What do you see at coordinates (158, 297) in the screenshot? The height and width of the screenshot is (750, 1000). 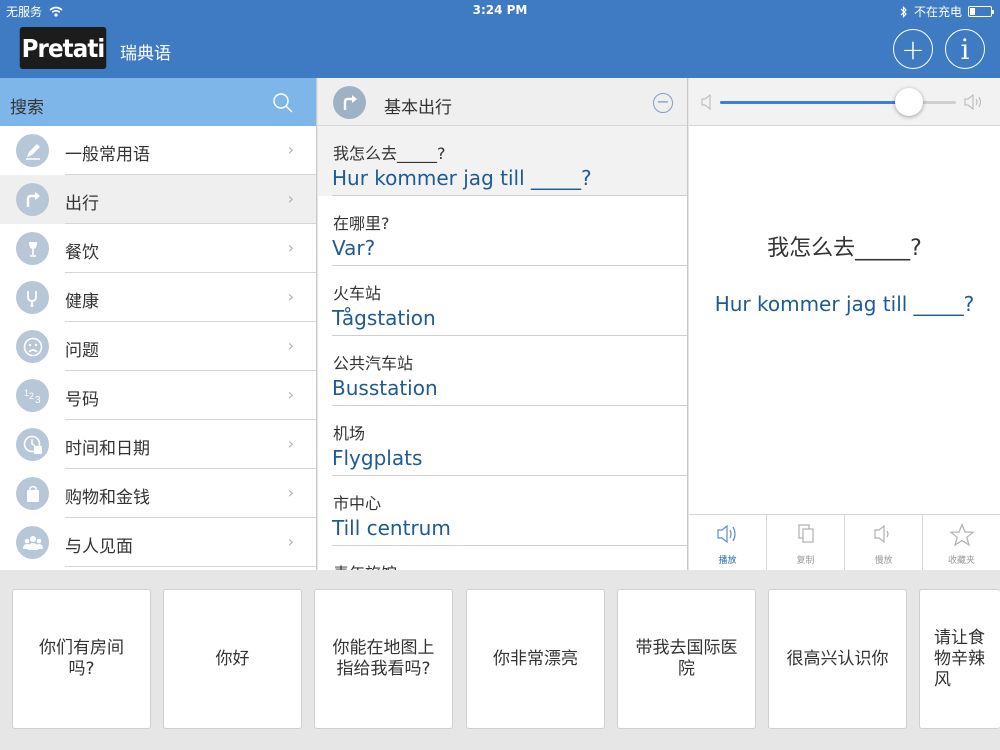 I see `sidebar-item-health: 健康 ›` at bounding box center [158, 297].